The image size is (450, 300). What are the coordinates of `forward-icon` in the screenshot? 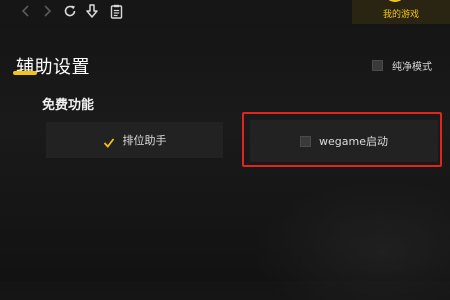 It's located at (47, 11).